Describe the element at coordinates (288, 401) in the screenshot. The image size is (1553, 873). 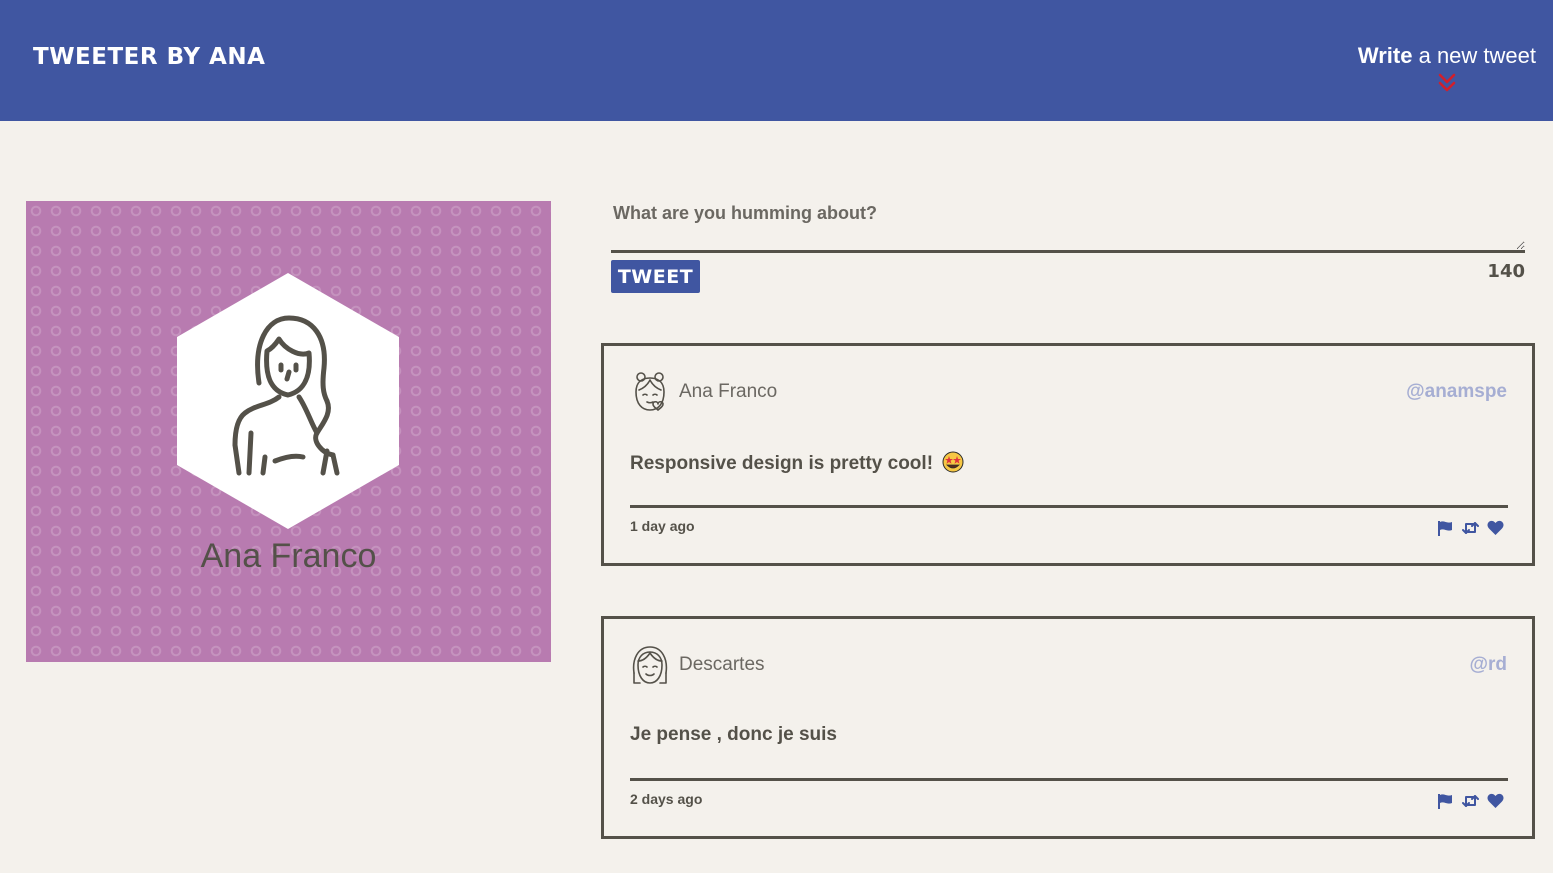
I see `profile-avatar` at that location.